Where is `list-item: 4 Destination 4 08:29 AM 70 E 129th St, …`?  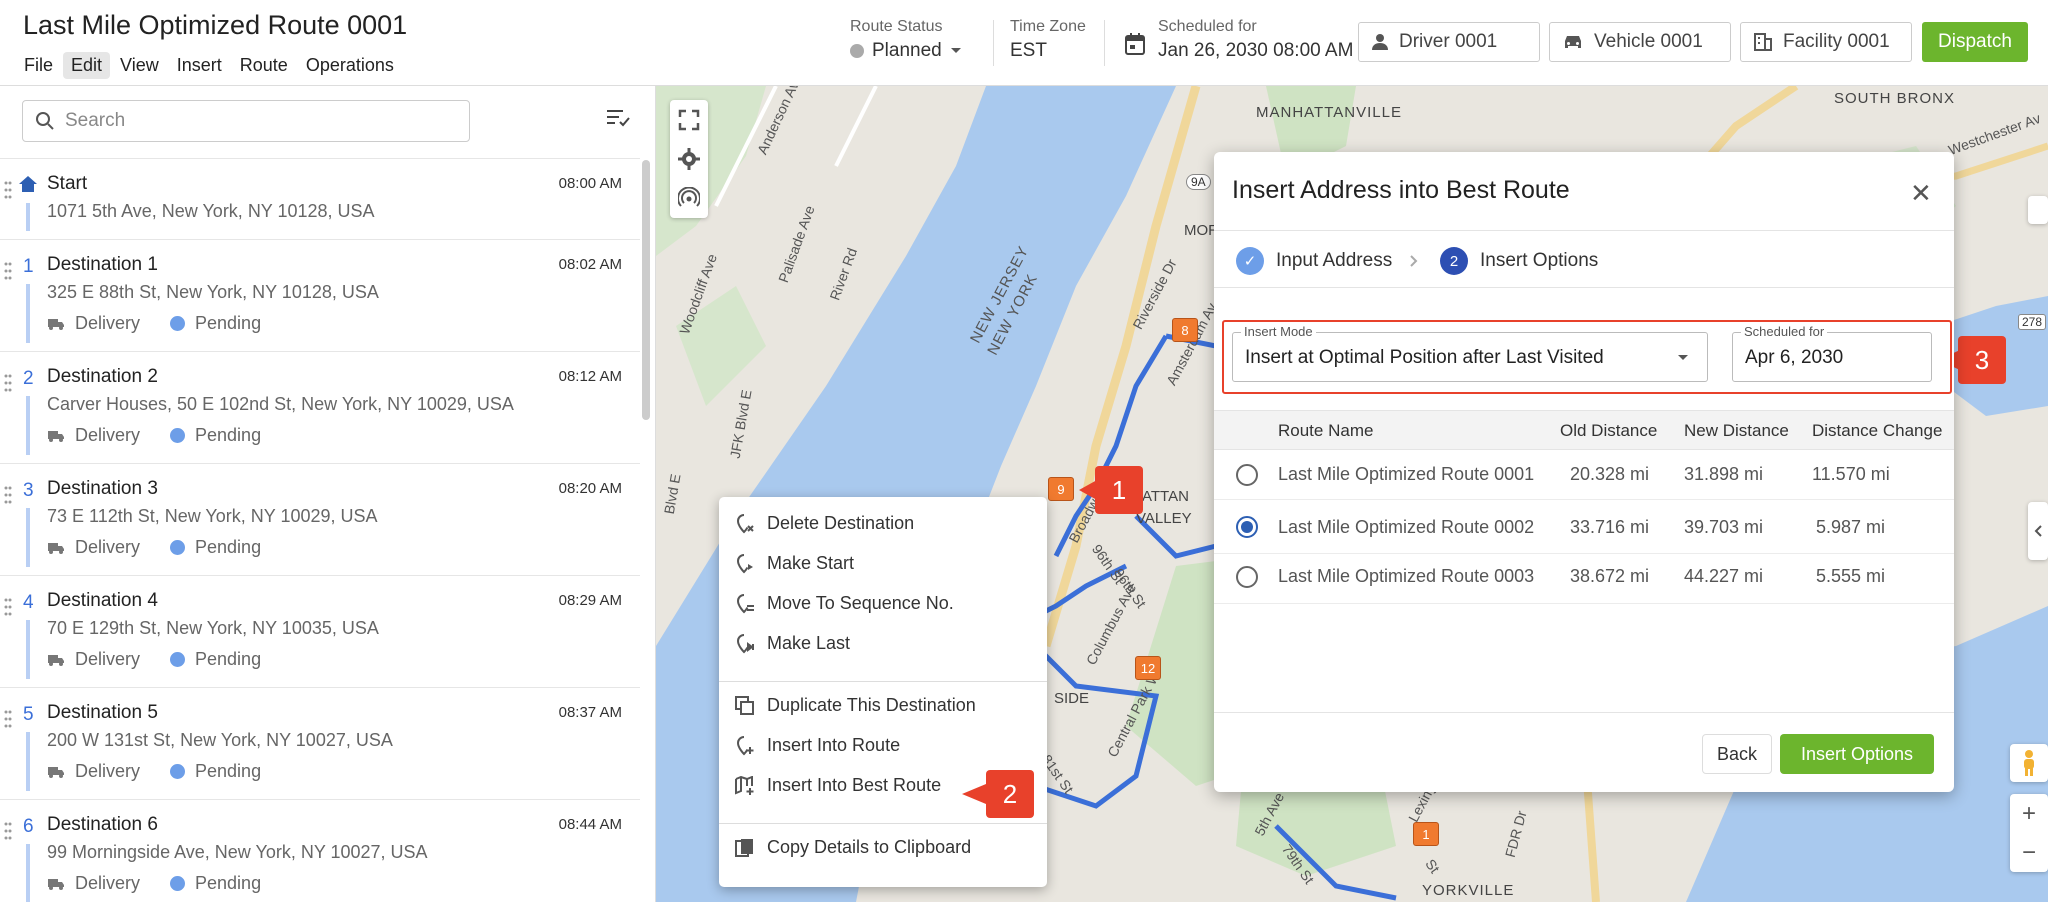
list-item: 4 Destination 4 08:29 AM 70 E 129th St, … is located at coordinates (320, 631).